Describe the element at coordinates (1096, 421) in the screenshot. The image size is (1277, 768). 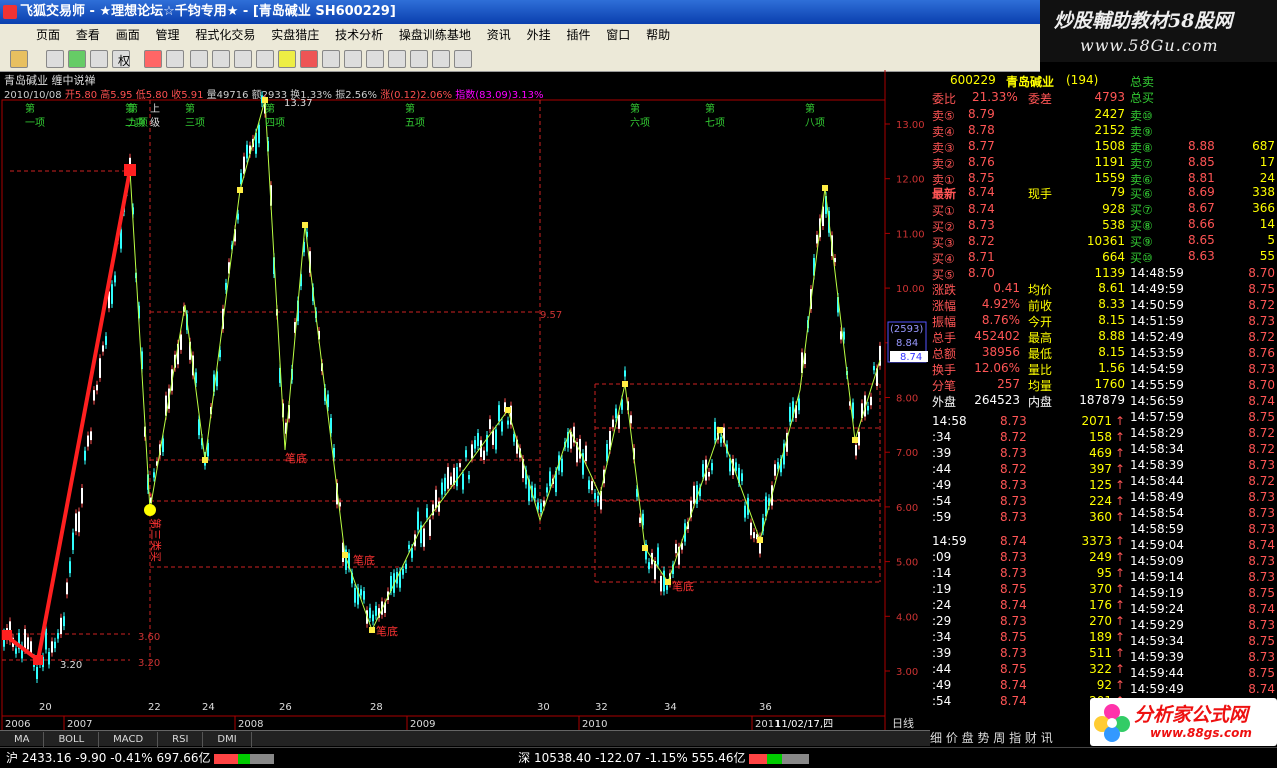
I see `tick-volume: 2071` at that location.